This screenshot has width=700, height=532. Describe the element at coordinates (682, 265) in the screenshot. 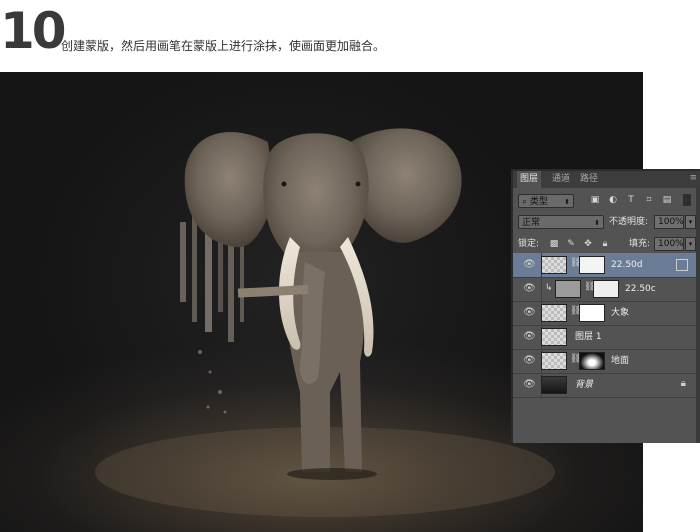

I see `smart-object-icon` at that location.